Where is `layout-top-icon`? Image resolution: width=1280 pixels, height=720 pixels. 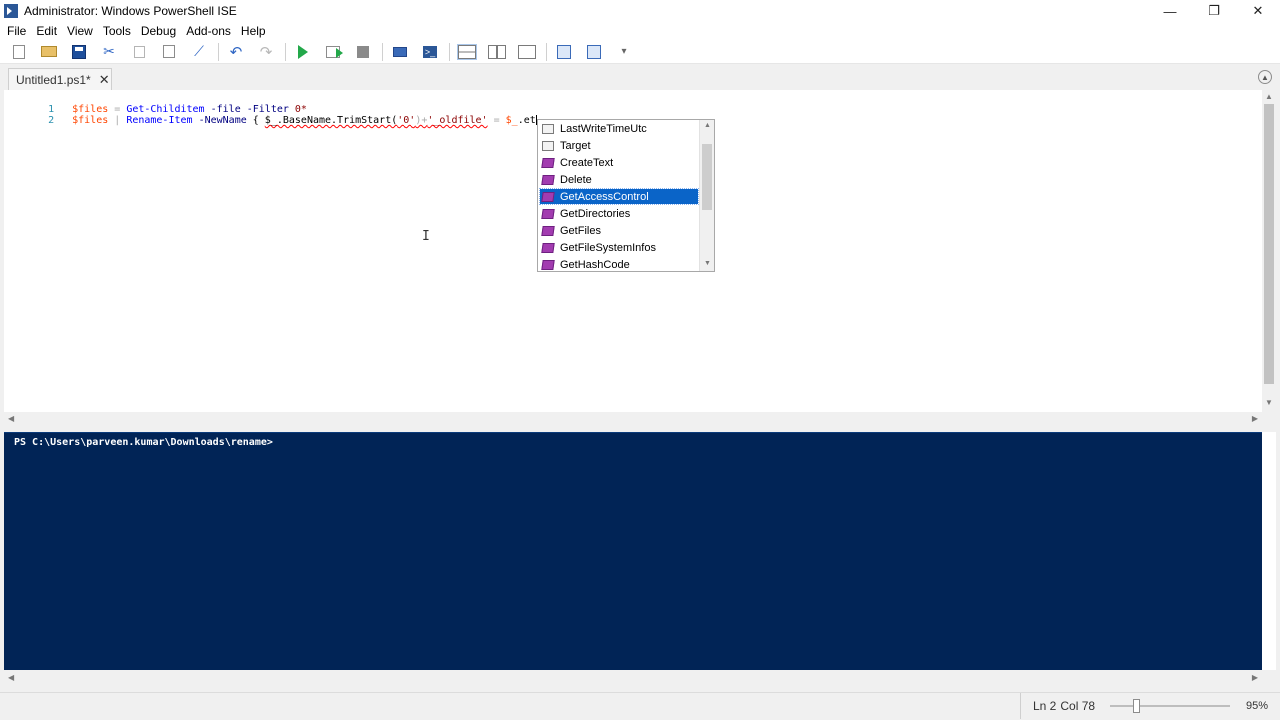
layout-top-icon is located at coordinates (467, 51).